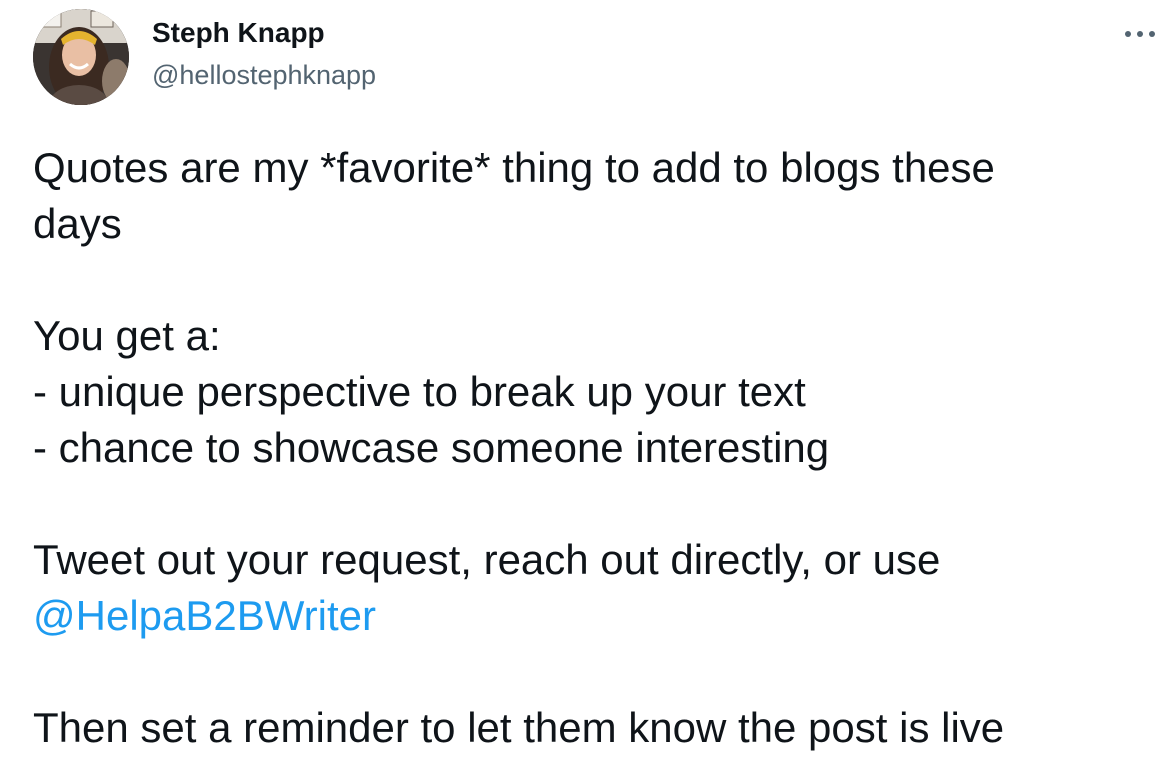  What do you see at coordinates (431, 447) in the screenshot?
I see `tweet-line: - chance to showcase someone interesting` at bounding box center [431, 447].